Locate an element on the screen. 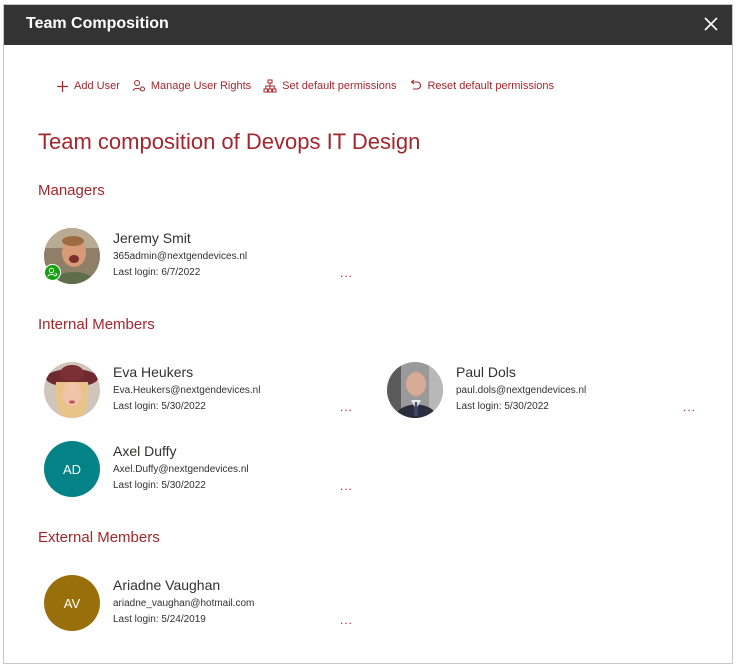 The height and width of the screenshot is (670, 738). person-name: Axel Duffy is located at coordinates (145, 451).